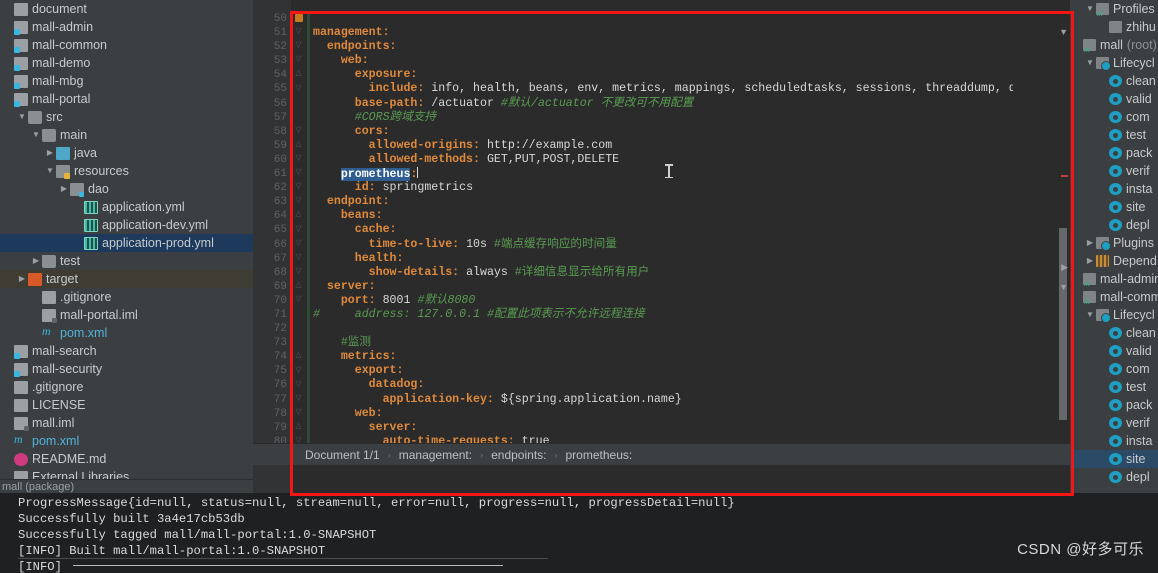 The height and width of the screenshot is (573, 1158). I want to click on tree-item-mall-security: · mall-security, so click(126, 369).